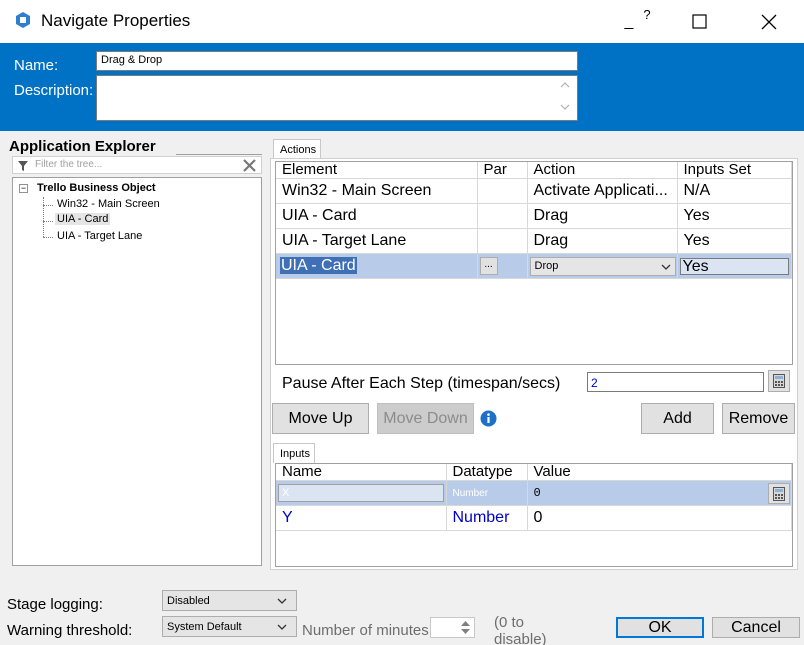  What do you see at coordinates (219, 154) in the screenshot?
I see `explorer-title-rule` at bounding box center [219, 154].